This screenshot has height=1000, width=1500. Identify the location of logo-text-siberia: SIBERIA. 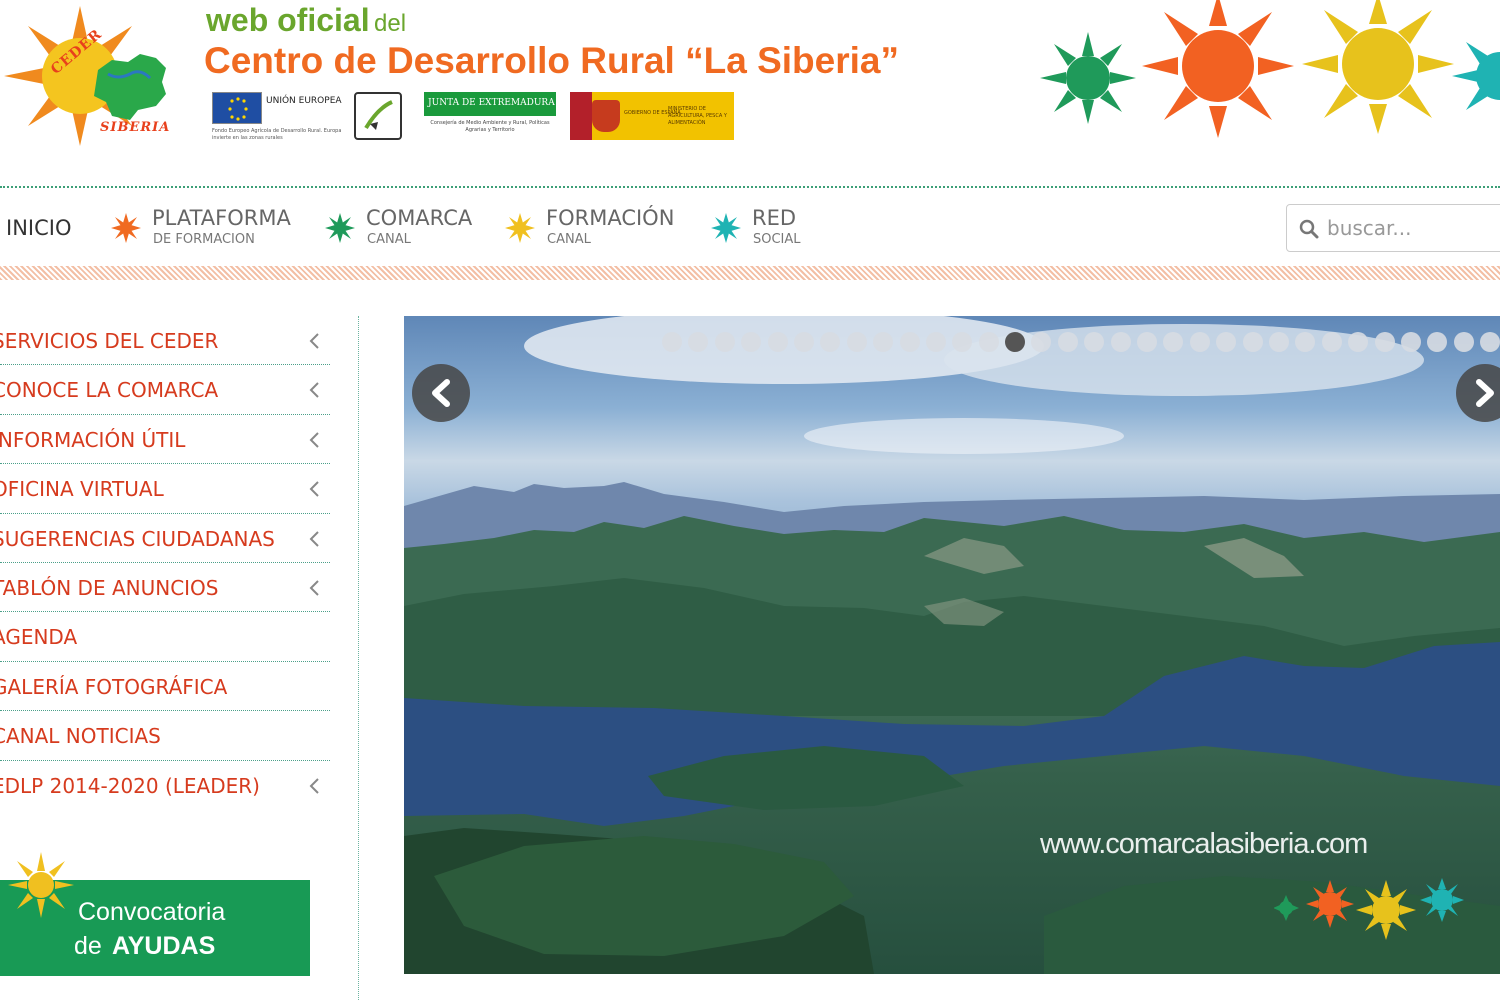
(135, 127).